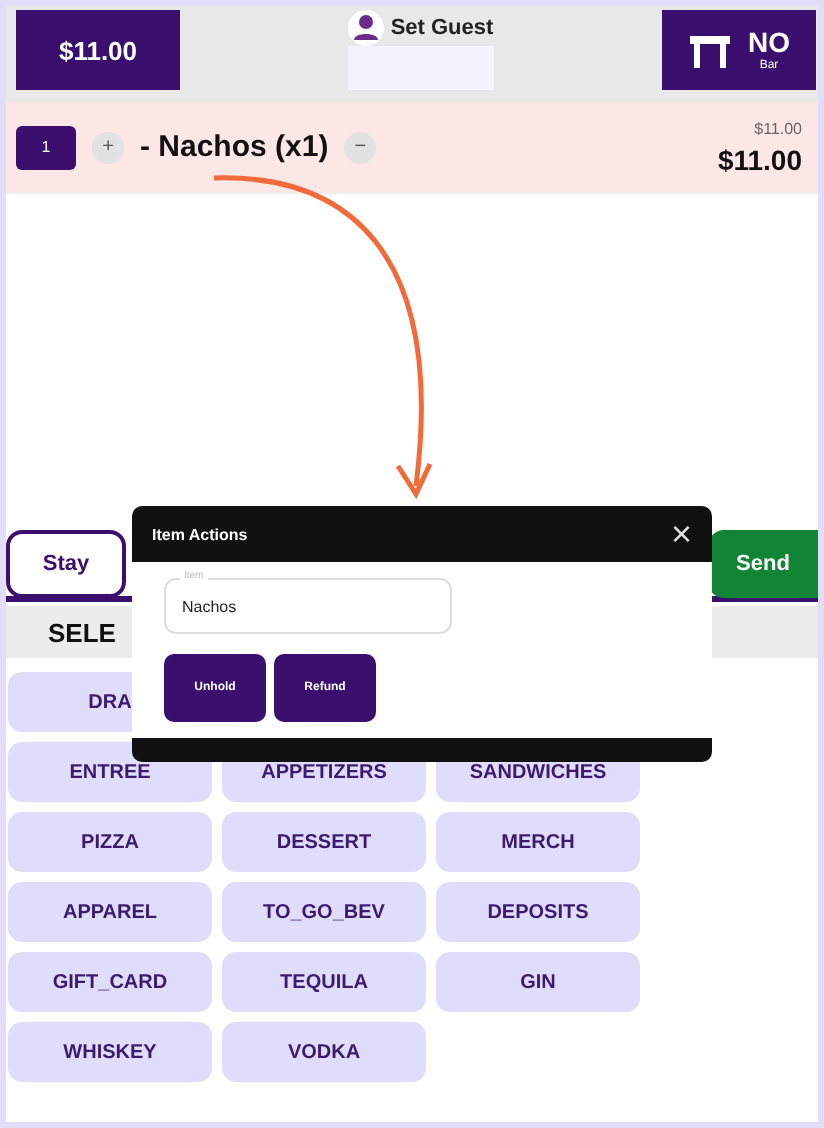 The height and width of the screenshot is (1128, 824). What do you see at coordinates (200, 534) in the screenshot?
I see `dialog-title: Item Actions` at bounding box center [200, 534].